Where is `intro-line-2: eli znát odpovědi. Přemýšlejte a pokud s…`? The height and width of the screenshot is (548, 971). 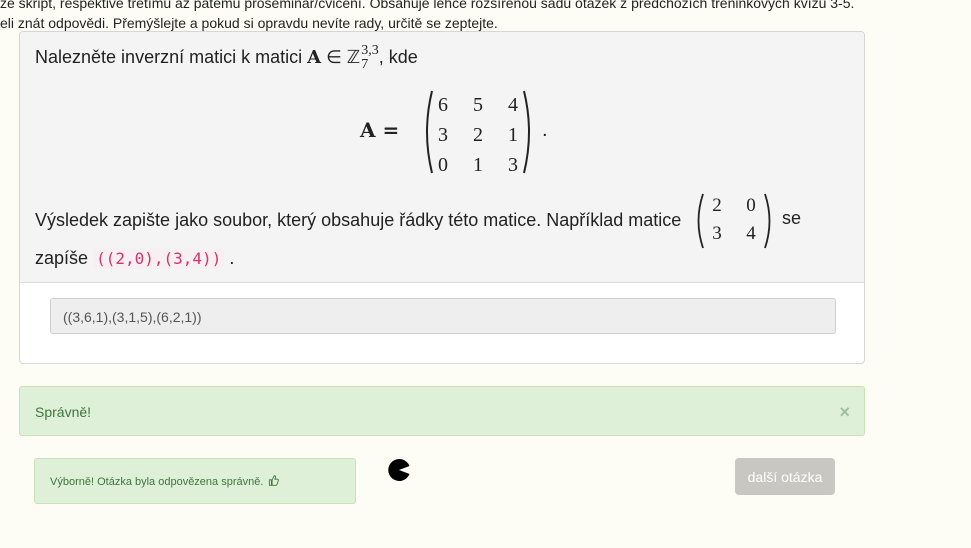
intro-line-2: eli znát odpovědi. Přemýšlejte a pokud s… is located at coordinates (249, 23).